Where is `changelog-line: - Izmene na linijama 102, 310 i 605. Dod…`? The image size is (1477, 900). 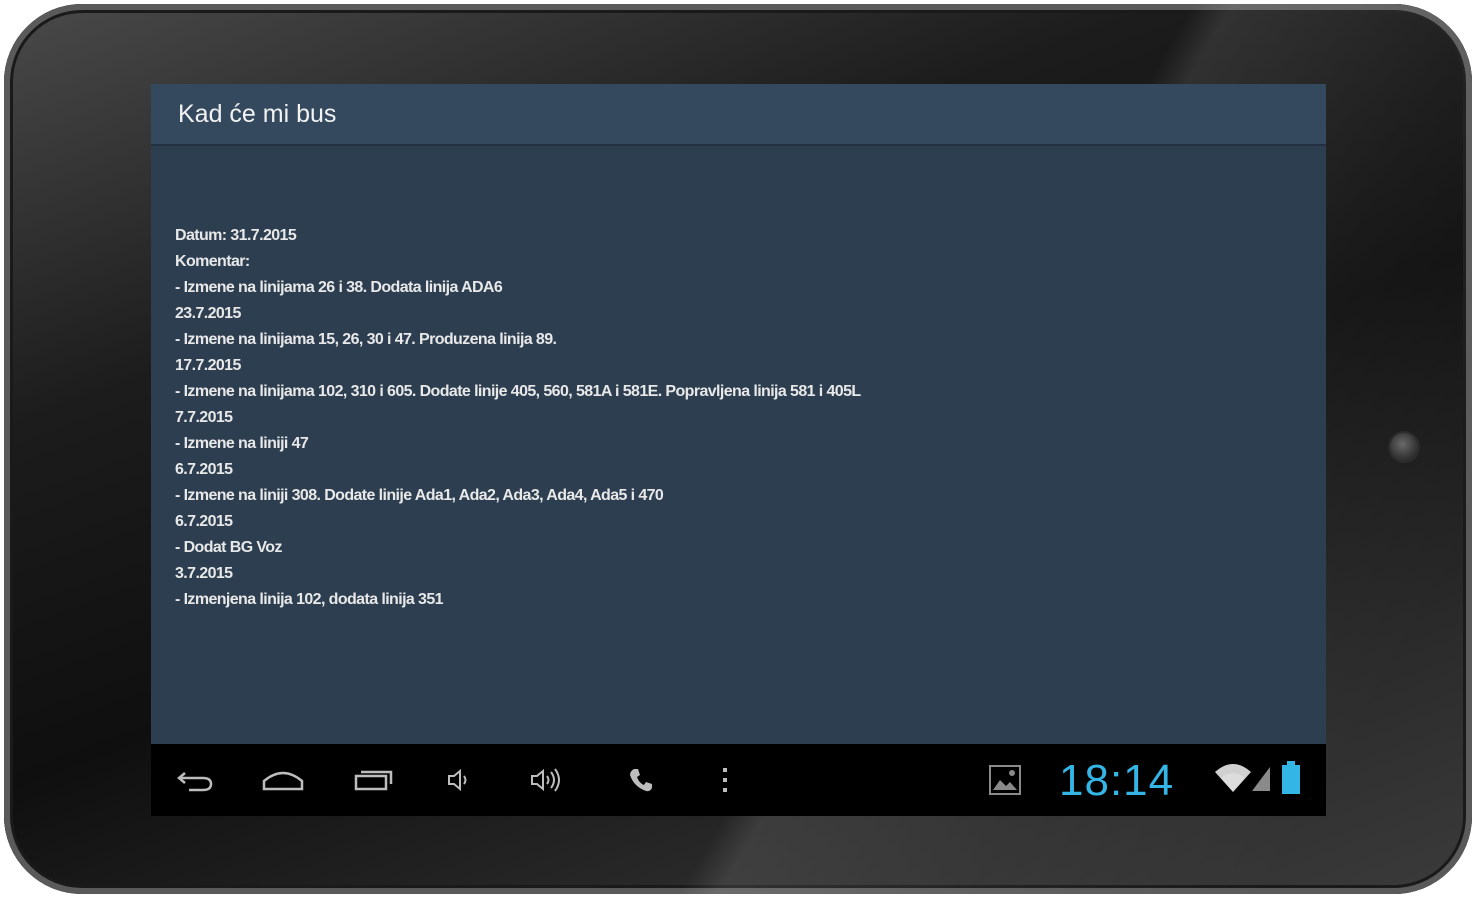 changelog-line: - Izmene na linijama 102, 310 i 605. Dod… is located at coordinates (518, 391).